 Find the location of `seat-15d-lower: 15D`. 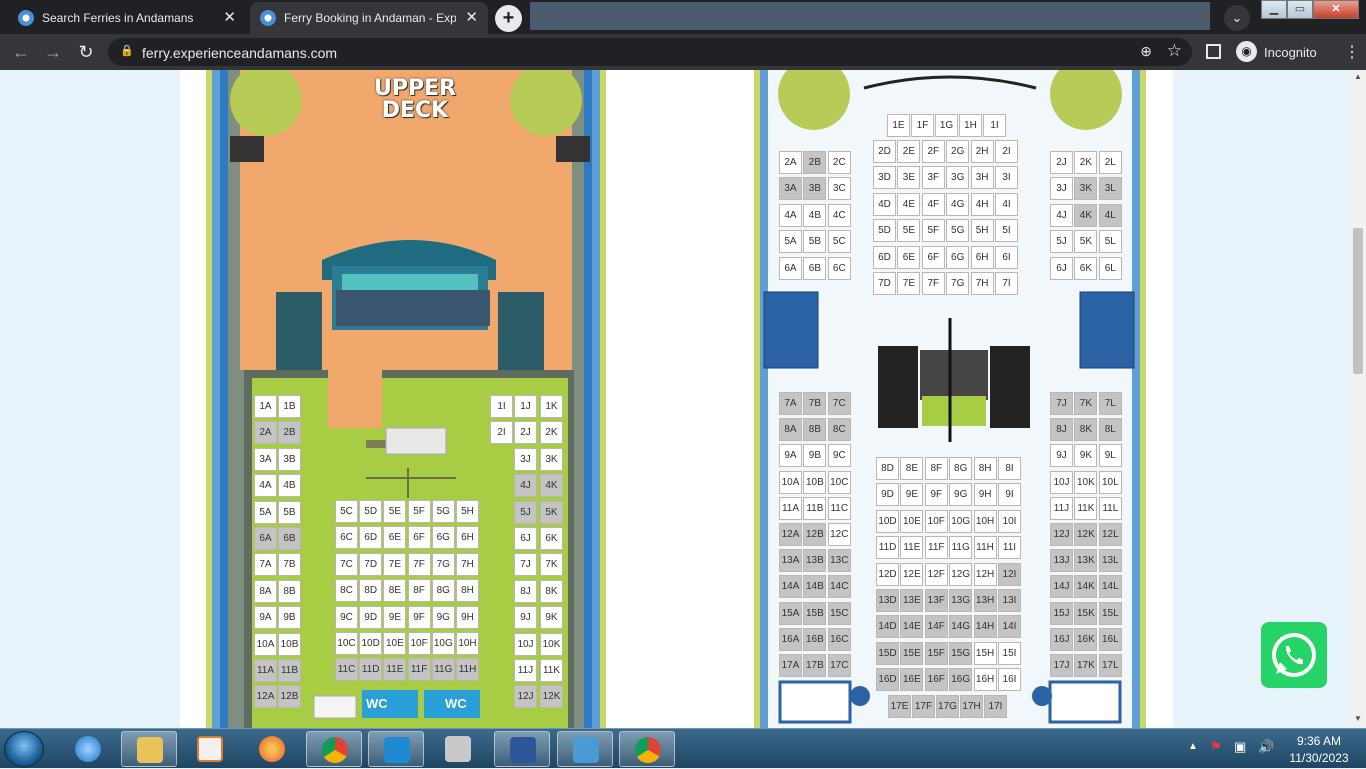

seat-15d-lower: 15D is located at coordinates (887, 653).